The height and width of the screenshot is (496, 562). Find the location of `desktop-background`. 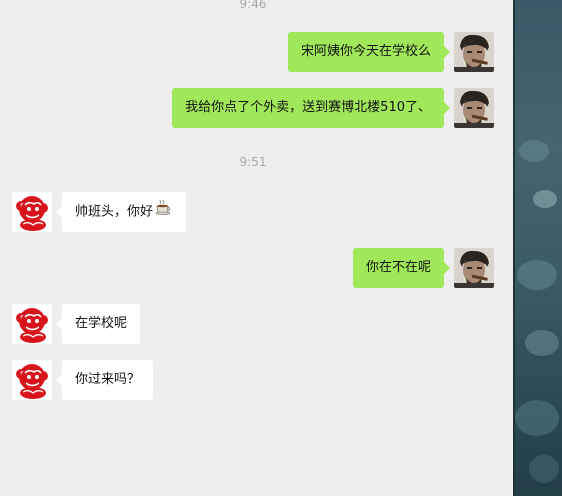

desktop-background is located at coordinates (537, 248).